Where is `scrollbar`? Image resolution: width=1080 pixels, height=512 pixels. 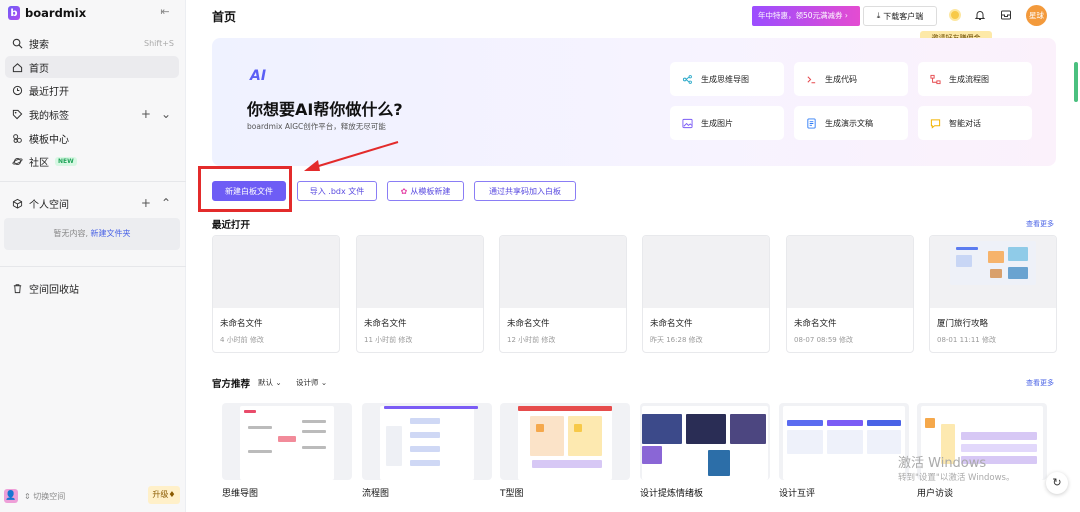 scrollbar is located at coordinates (1076, 82).